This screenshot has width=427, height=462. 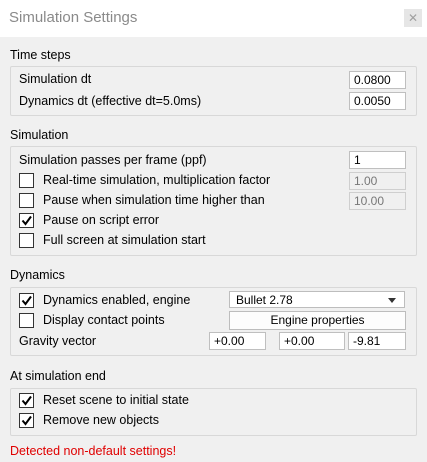 I want to click on gravity-label: Gravity vector, so click(x=58, y=341).